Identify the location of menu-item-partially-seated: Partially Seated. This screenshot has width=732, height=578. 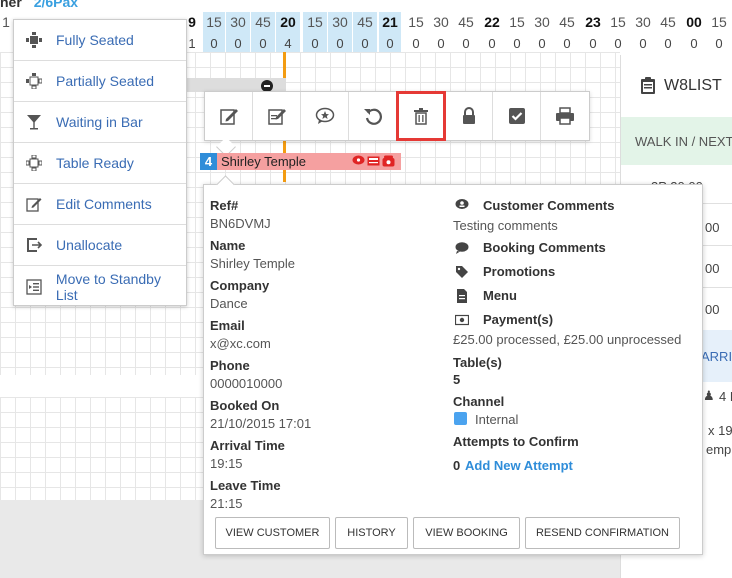
(100, 81).